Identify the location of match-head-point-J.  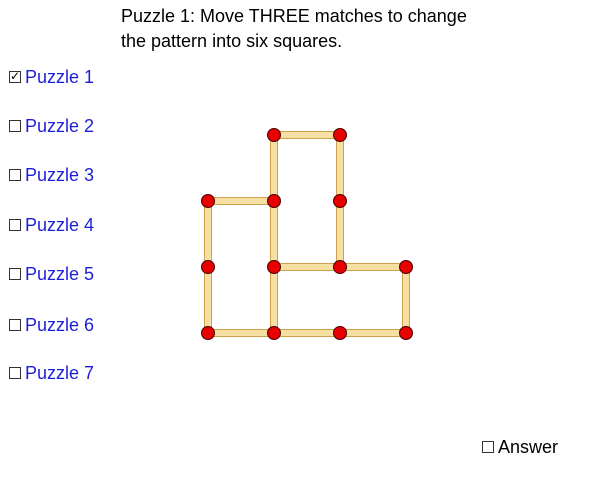
(208, 333).